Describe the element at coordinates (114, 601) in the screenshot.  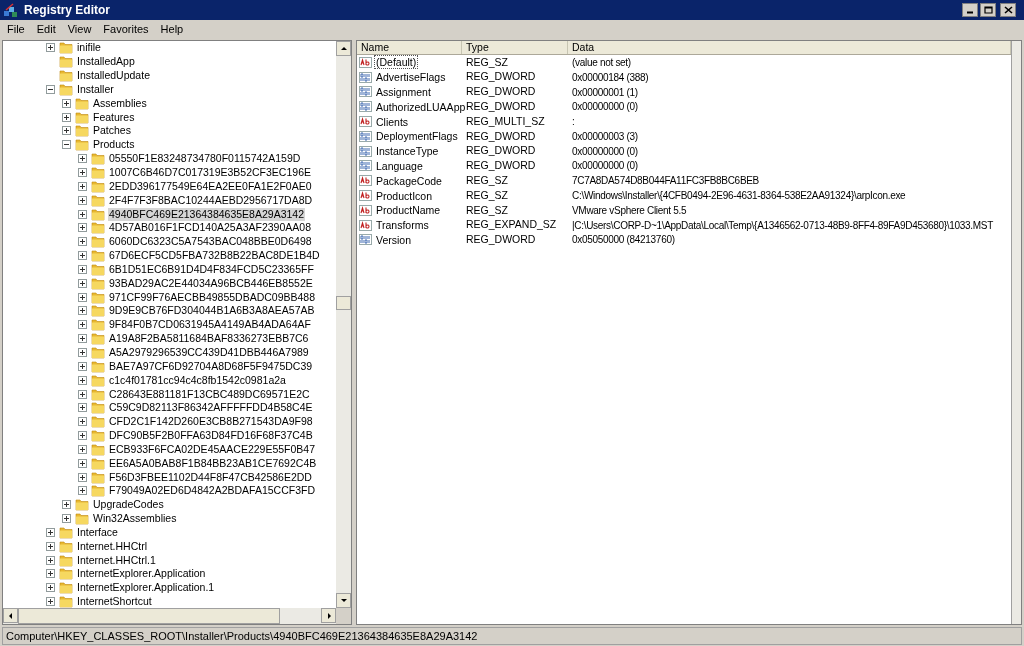
I see `tree-item: InternetShortcut` at that location.